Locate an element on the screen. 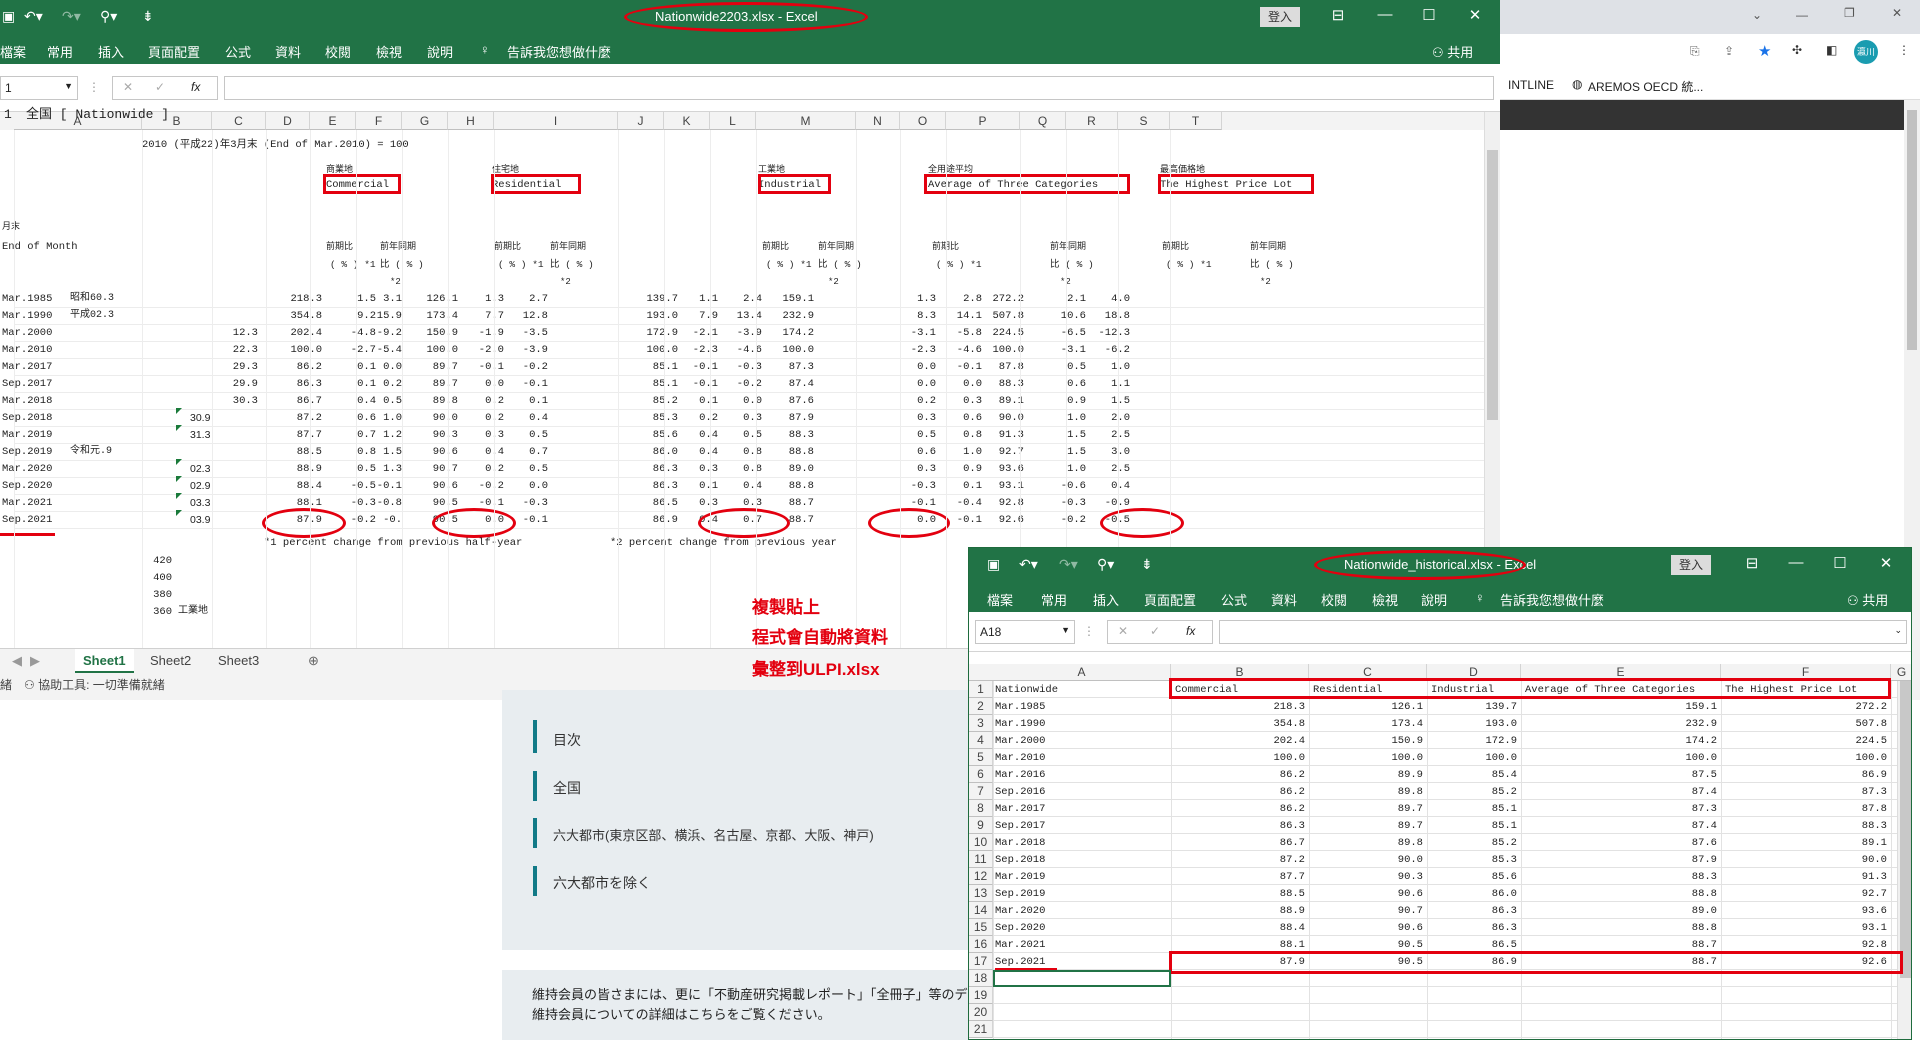  tab-sheet3: Sheet3 is located at coordinates (238, 661).